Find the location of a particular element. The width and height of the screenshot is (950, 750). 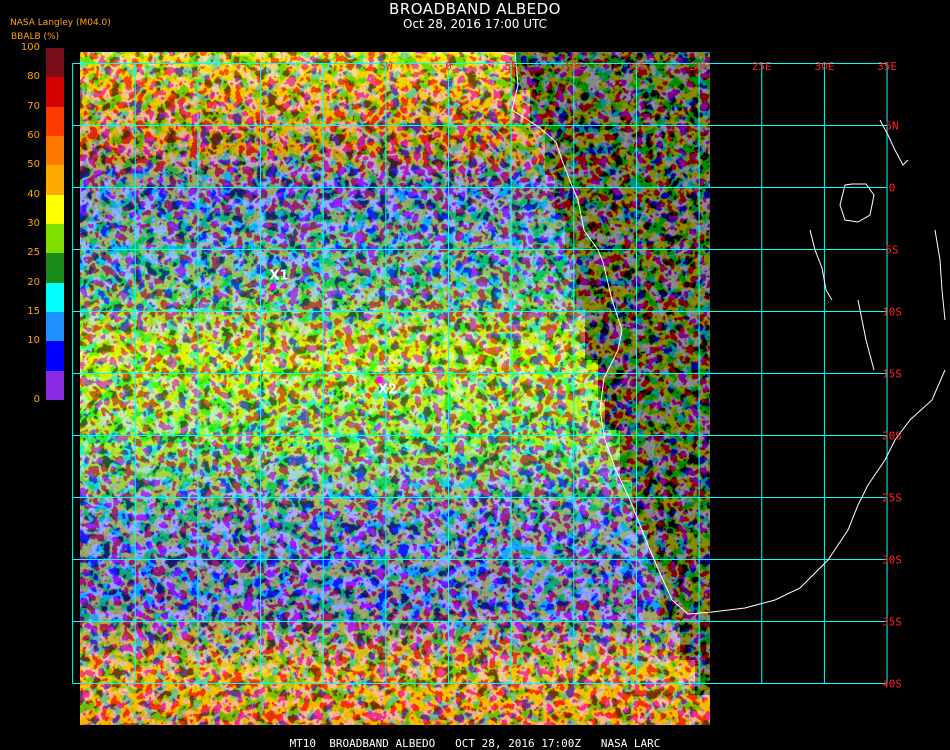

site-marker is located at coordinates (273, 286).